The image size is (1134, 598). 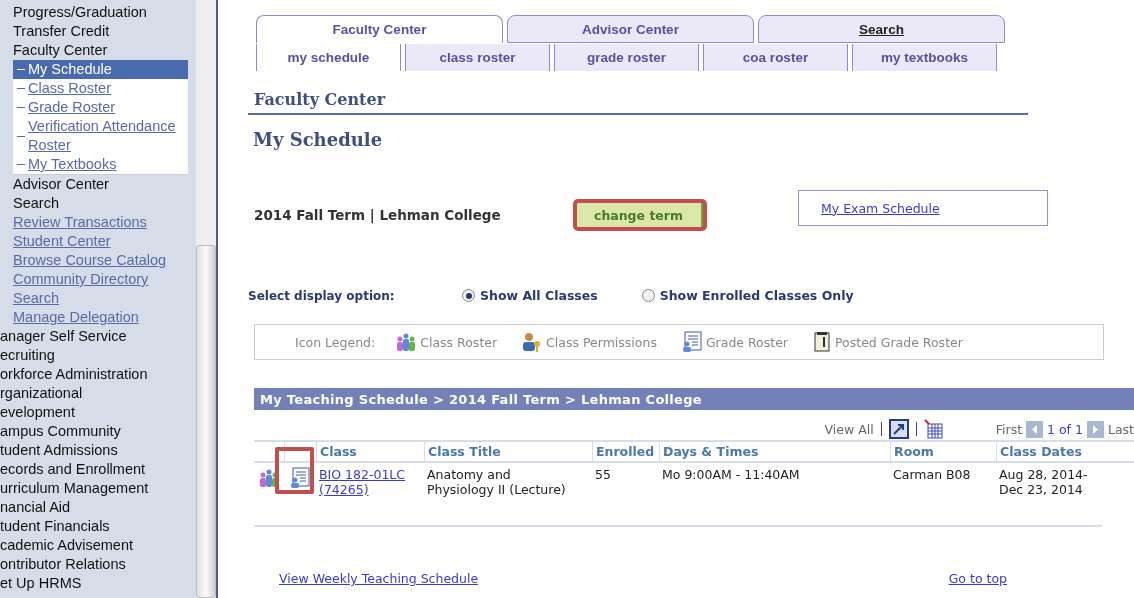 I want to click on sub-tab: my schedule, so click(x=328, y=57).